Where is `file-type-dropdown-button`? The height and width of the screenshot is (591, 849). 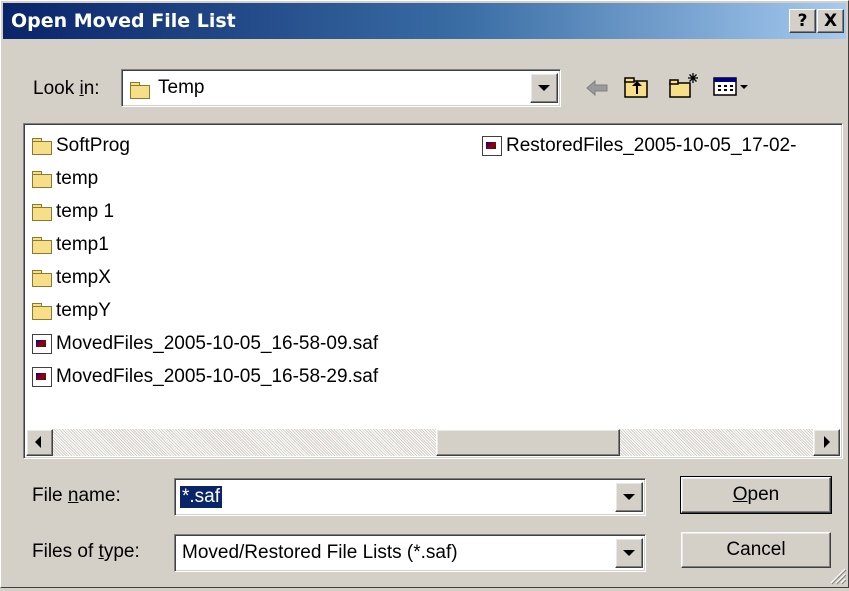
file-type-dropdown-button is located at coordinates (629, 553).